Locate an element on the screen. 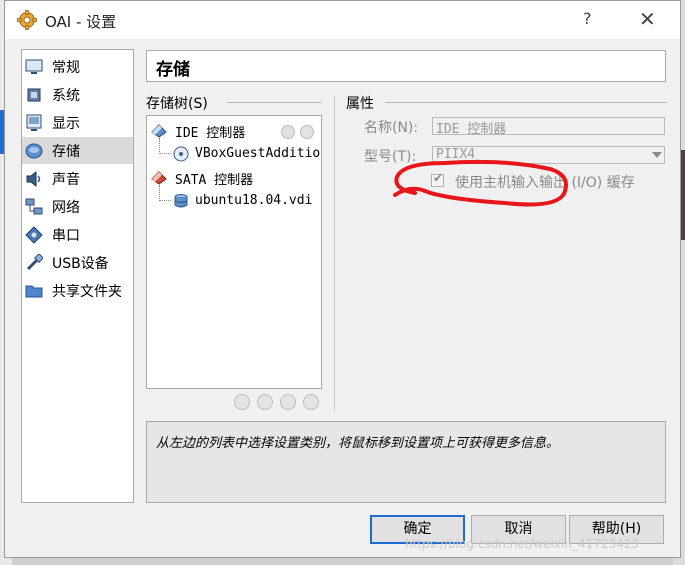 This screenshot has height=565, width=685. tree-item-label: VBoxGuestAdditions.iso is located at coordinates (258, 153).